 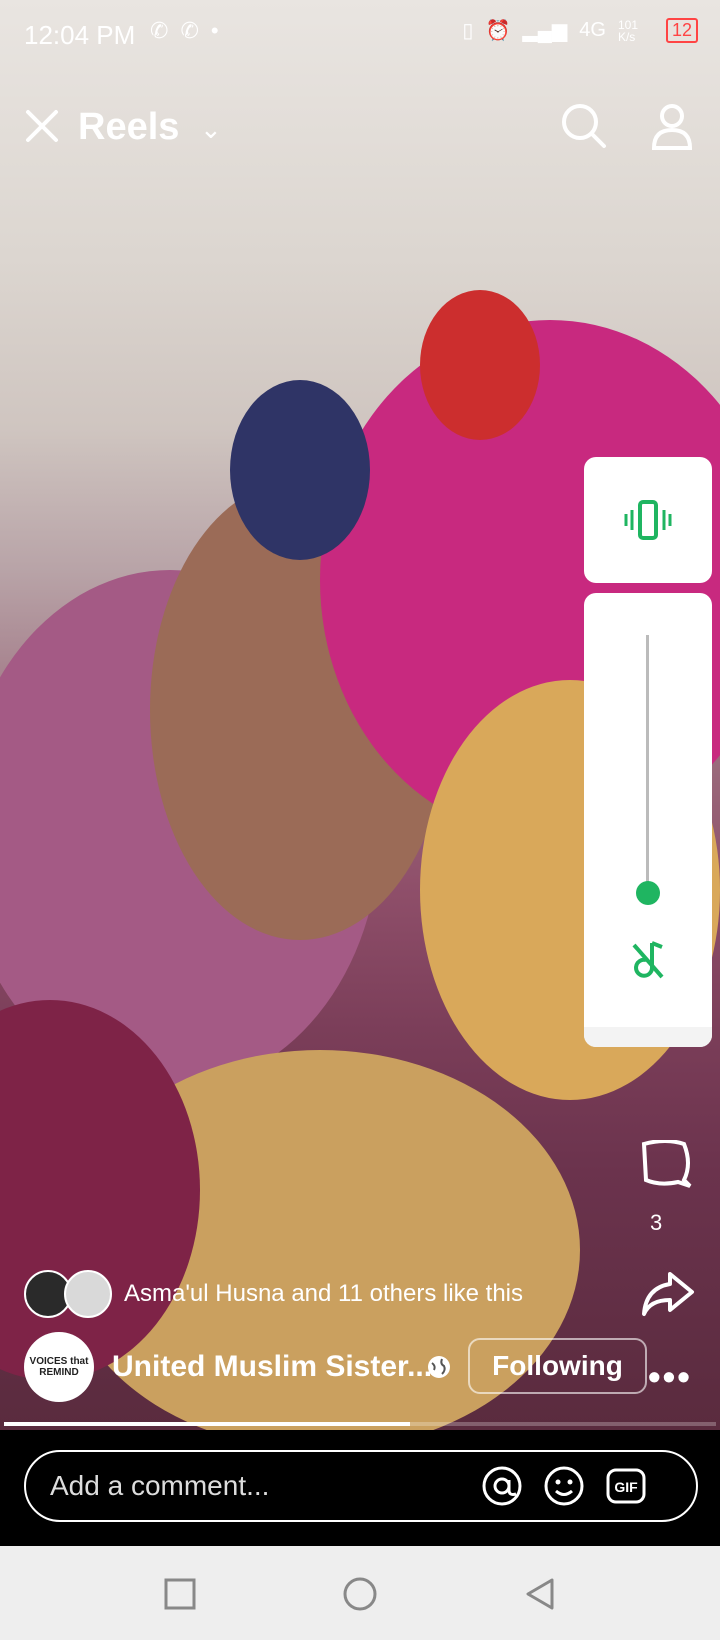 What do you see at coordinates (670, 1377) in the screenshot?
I see `more-options-icon: •••` at bounding box center [670, 1377].